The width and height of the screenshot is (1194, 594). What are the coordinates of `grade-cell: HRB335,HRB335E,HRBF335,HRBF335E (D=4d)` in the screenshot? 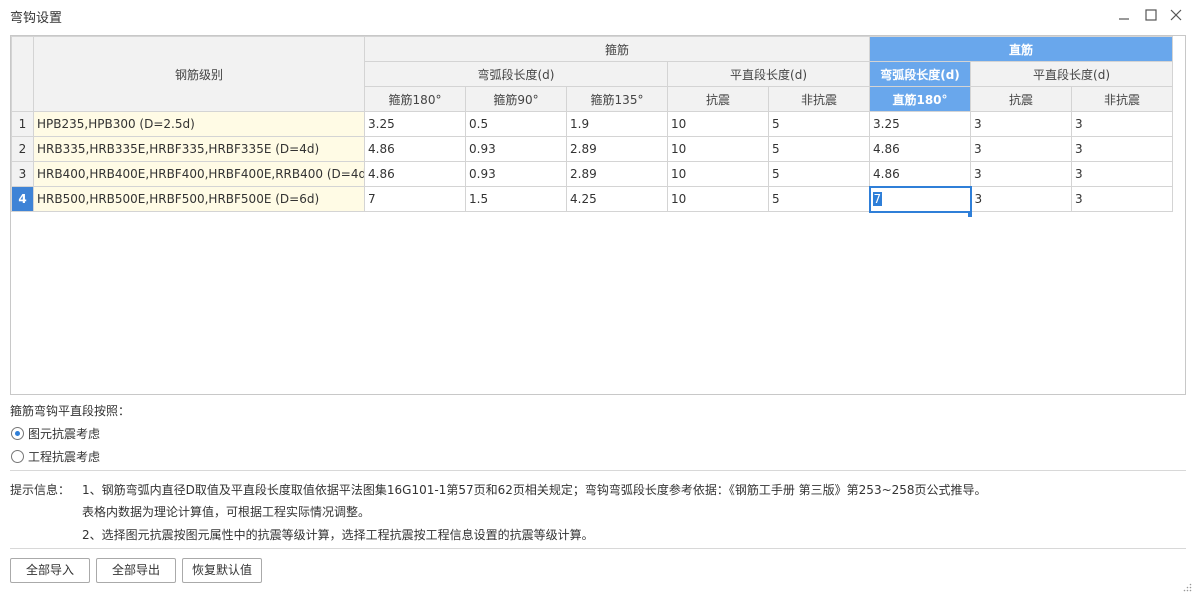 It's located at (199, 149).